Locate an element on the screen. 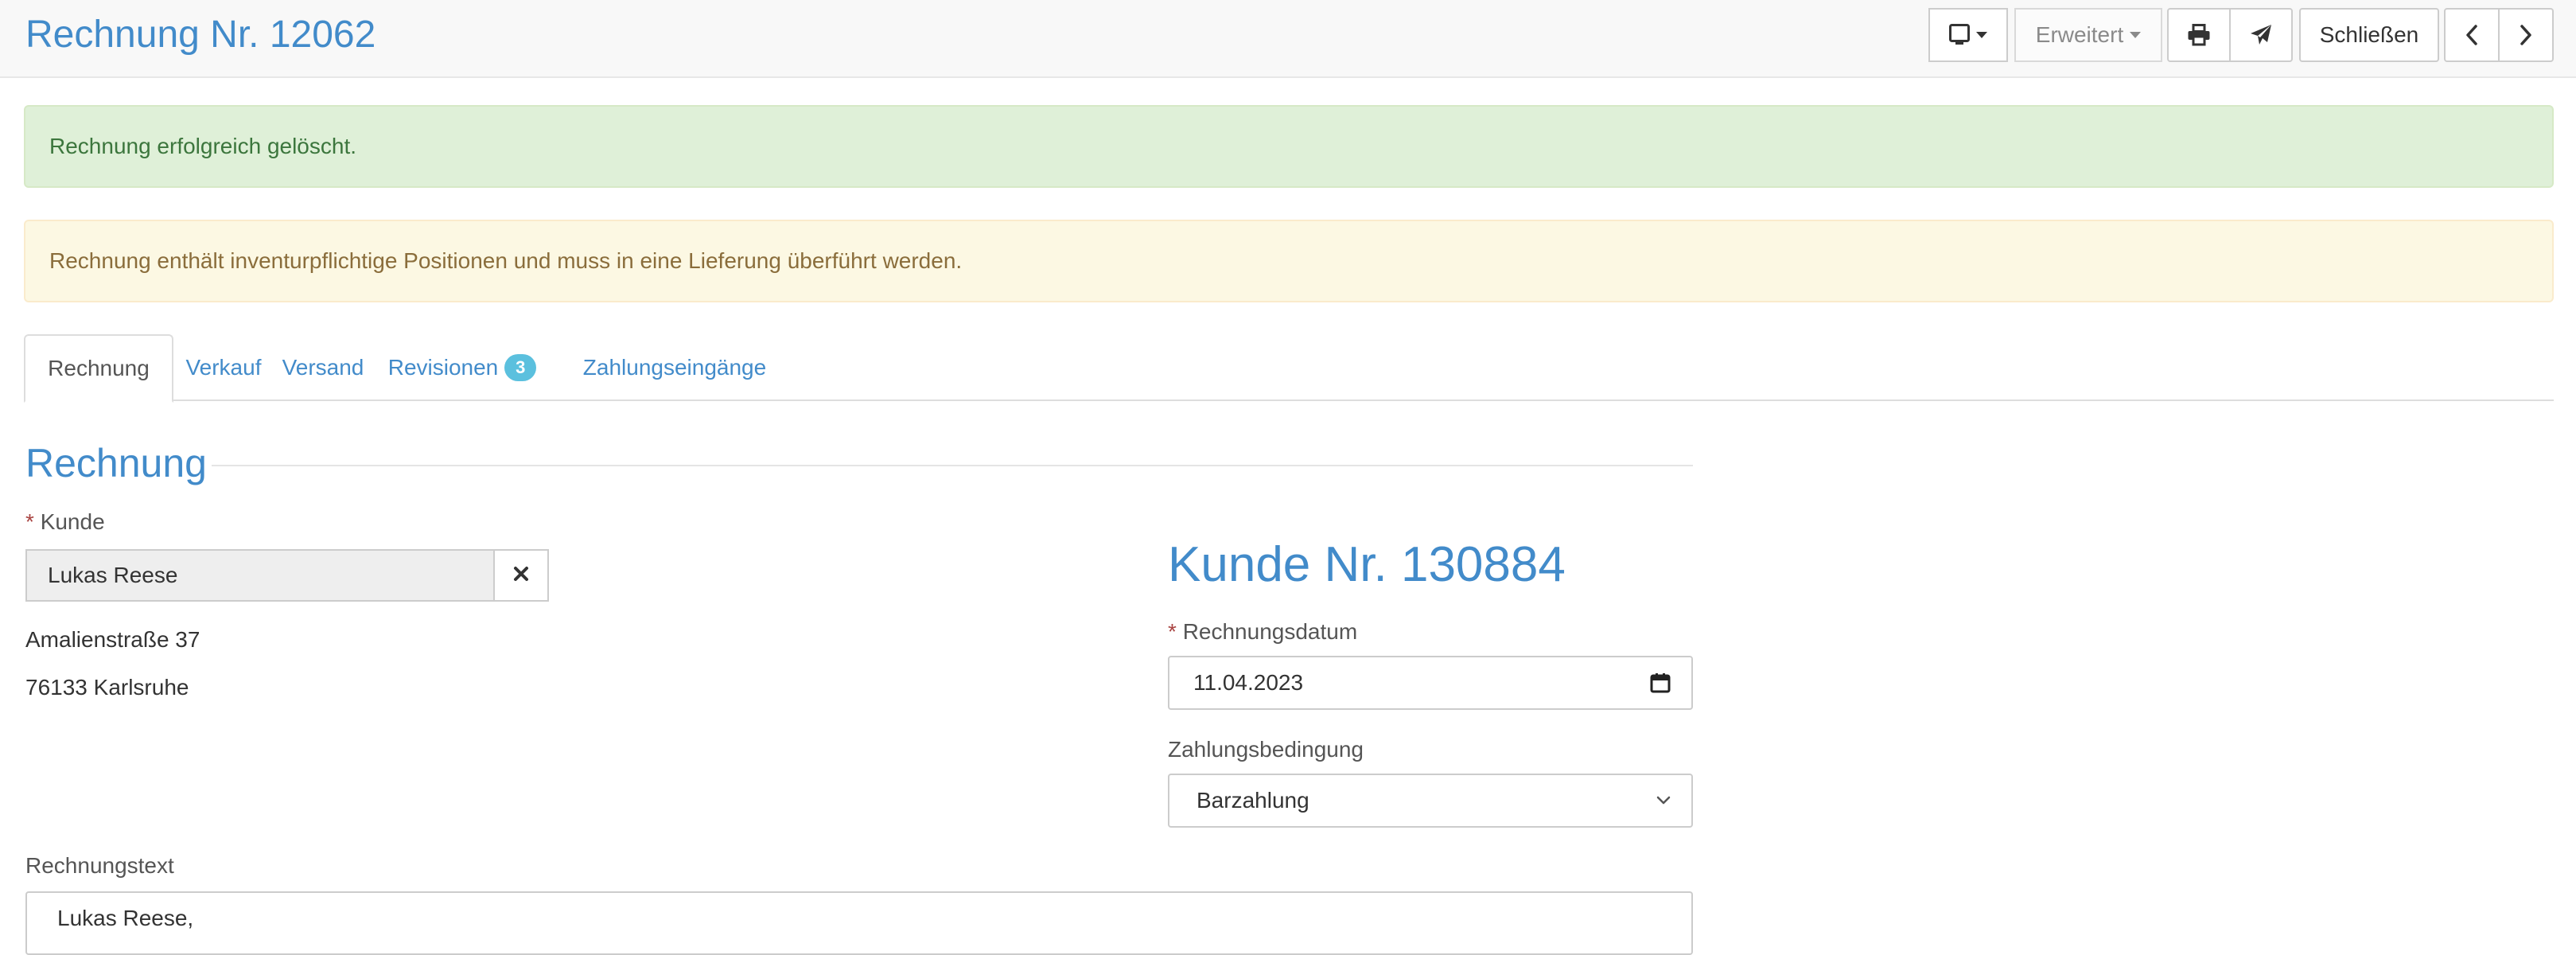 Image resolution: width=2576 pixels, height=955 pixels. chevron-left-icon is located at coordinates (2472, 35).